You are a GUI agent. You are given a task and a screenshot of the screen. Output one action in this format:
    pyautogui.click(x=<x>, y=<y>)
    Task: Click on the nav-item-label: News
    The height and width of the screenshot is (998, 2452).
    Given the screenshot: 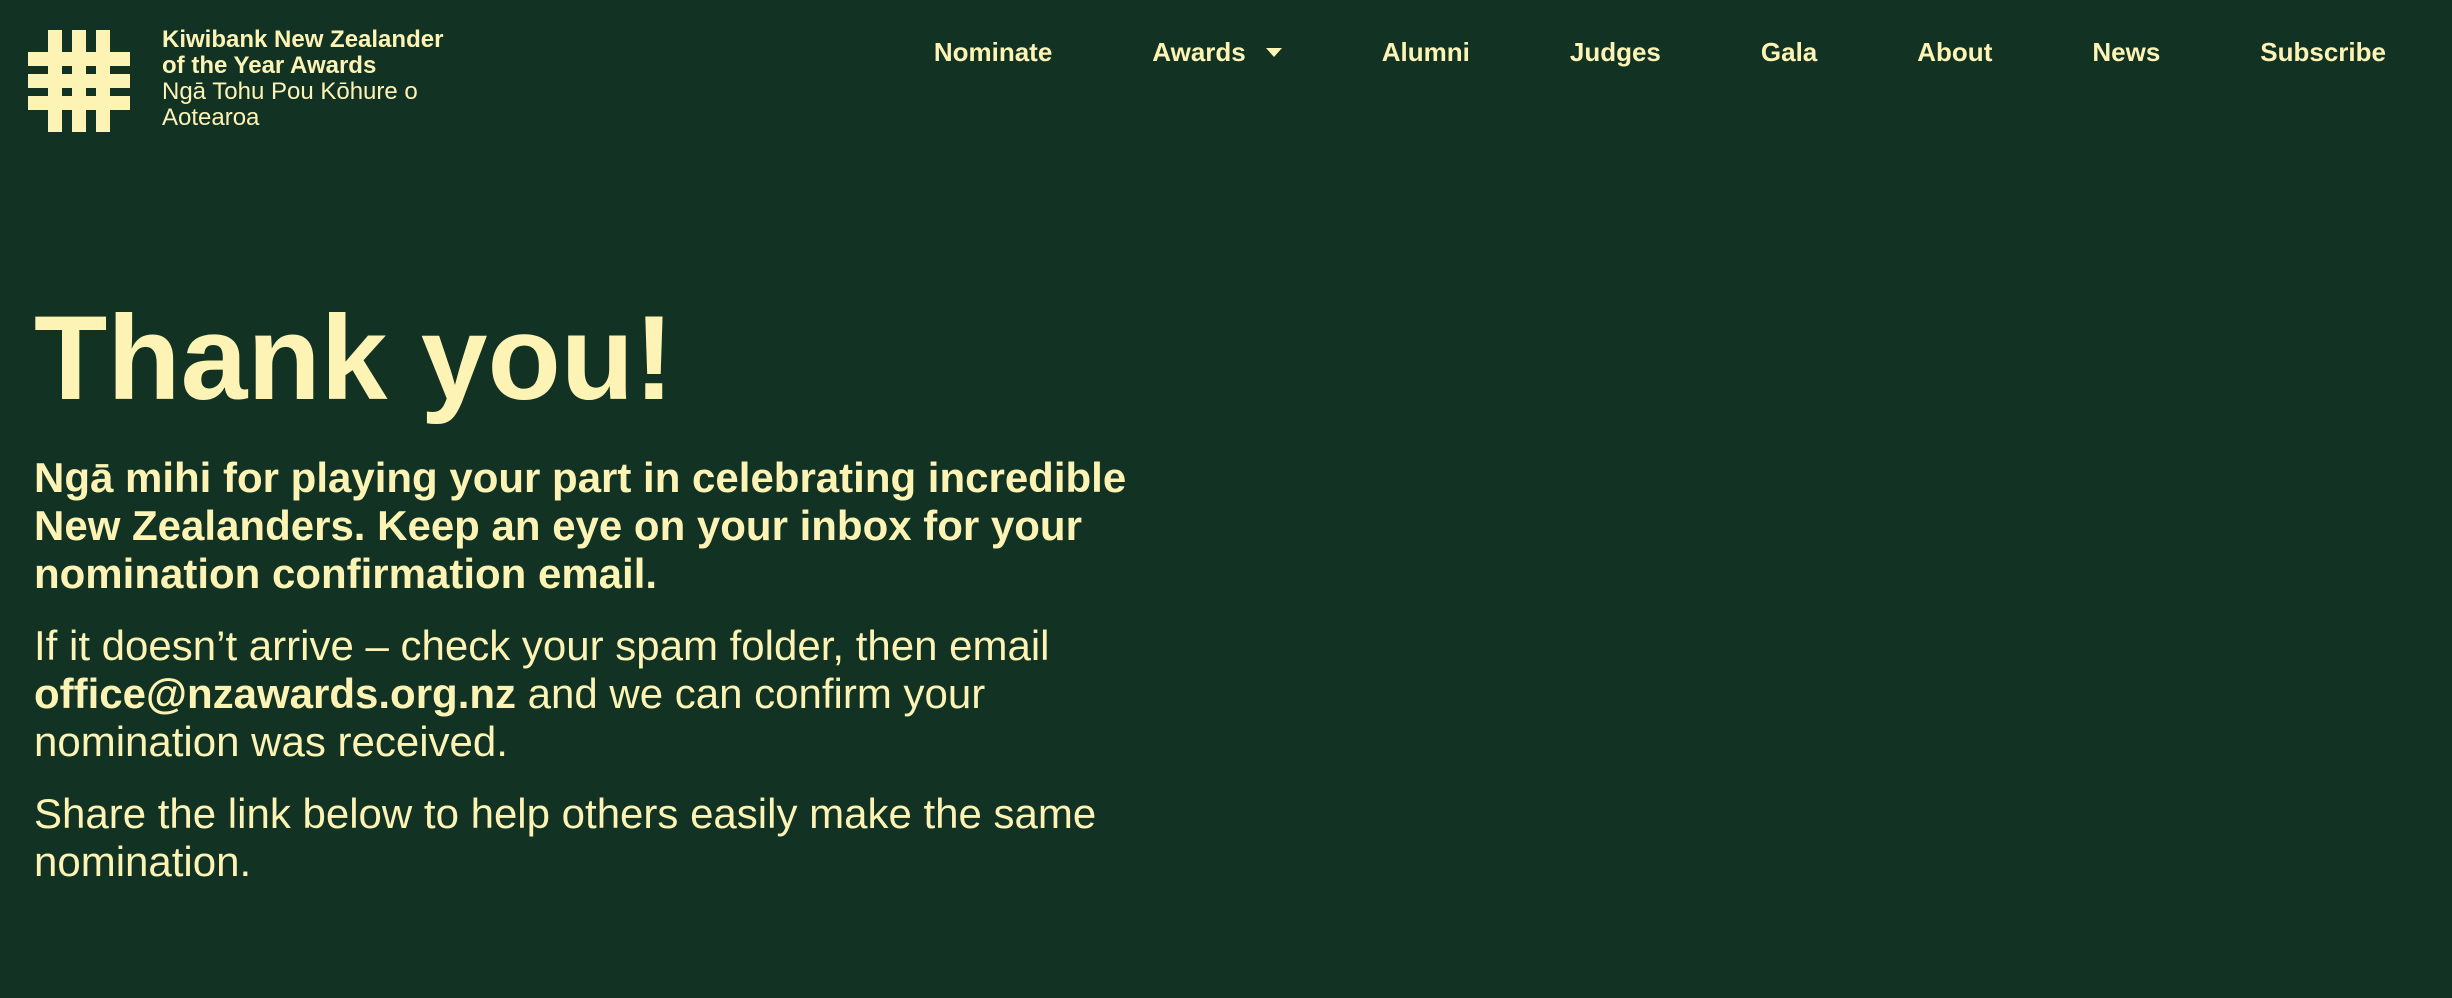 What is the action you would take?
    pyautogui.click(x=2126, y=52)
    